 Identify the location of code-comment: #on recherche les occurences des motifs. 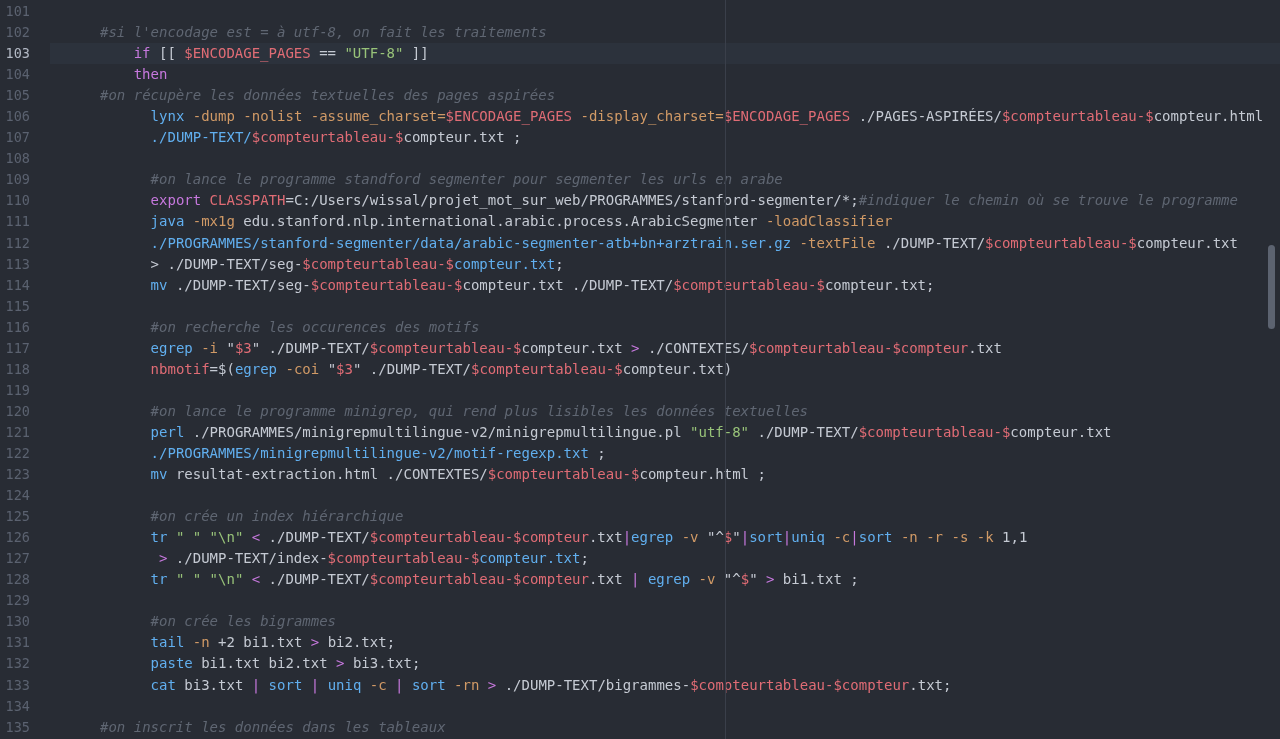
(315, 326).